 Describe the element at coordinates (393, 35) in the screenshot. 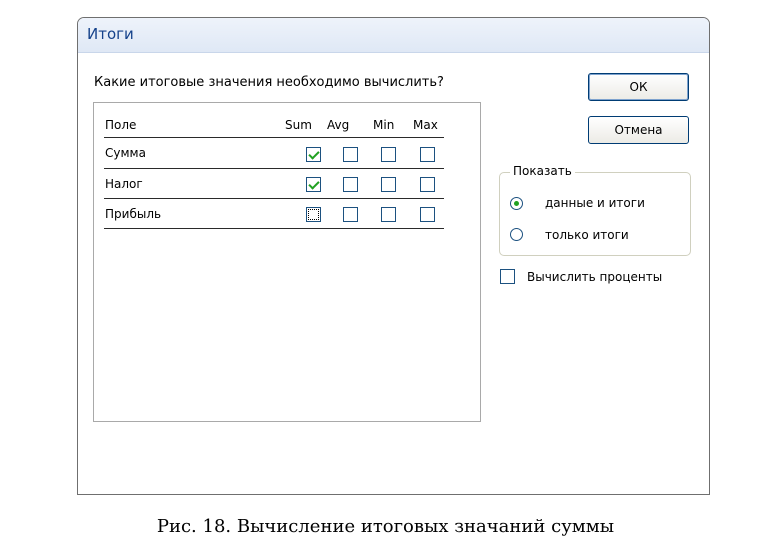

I see `dialog-titlebar: Итоги` at that location.